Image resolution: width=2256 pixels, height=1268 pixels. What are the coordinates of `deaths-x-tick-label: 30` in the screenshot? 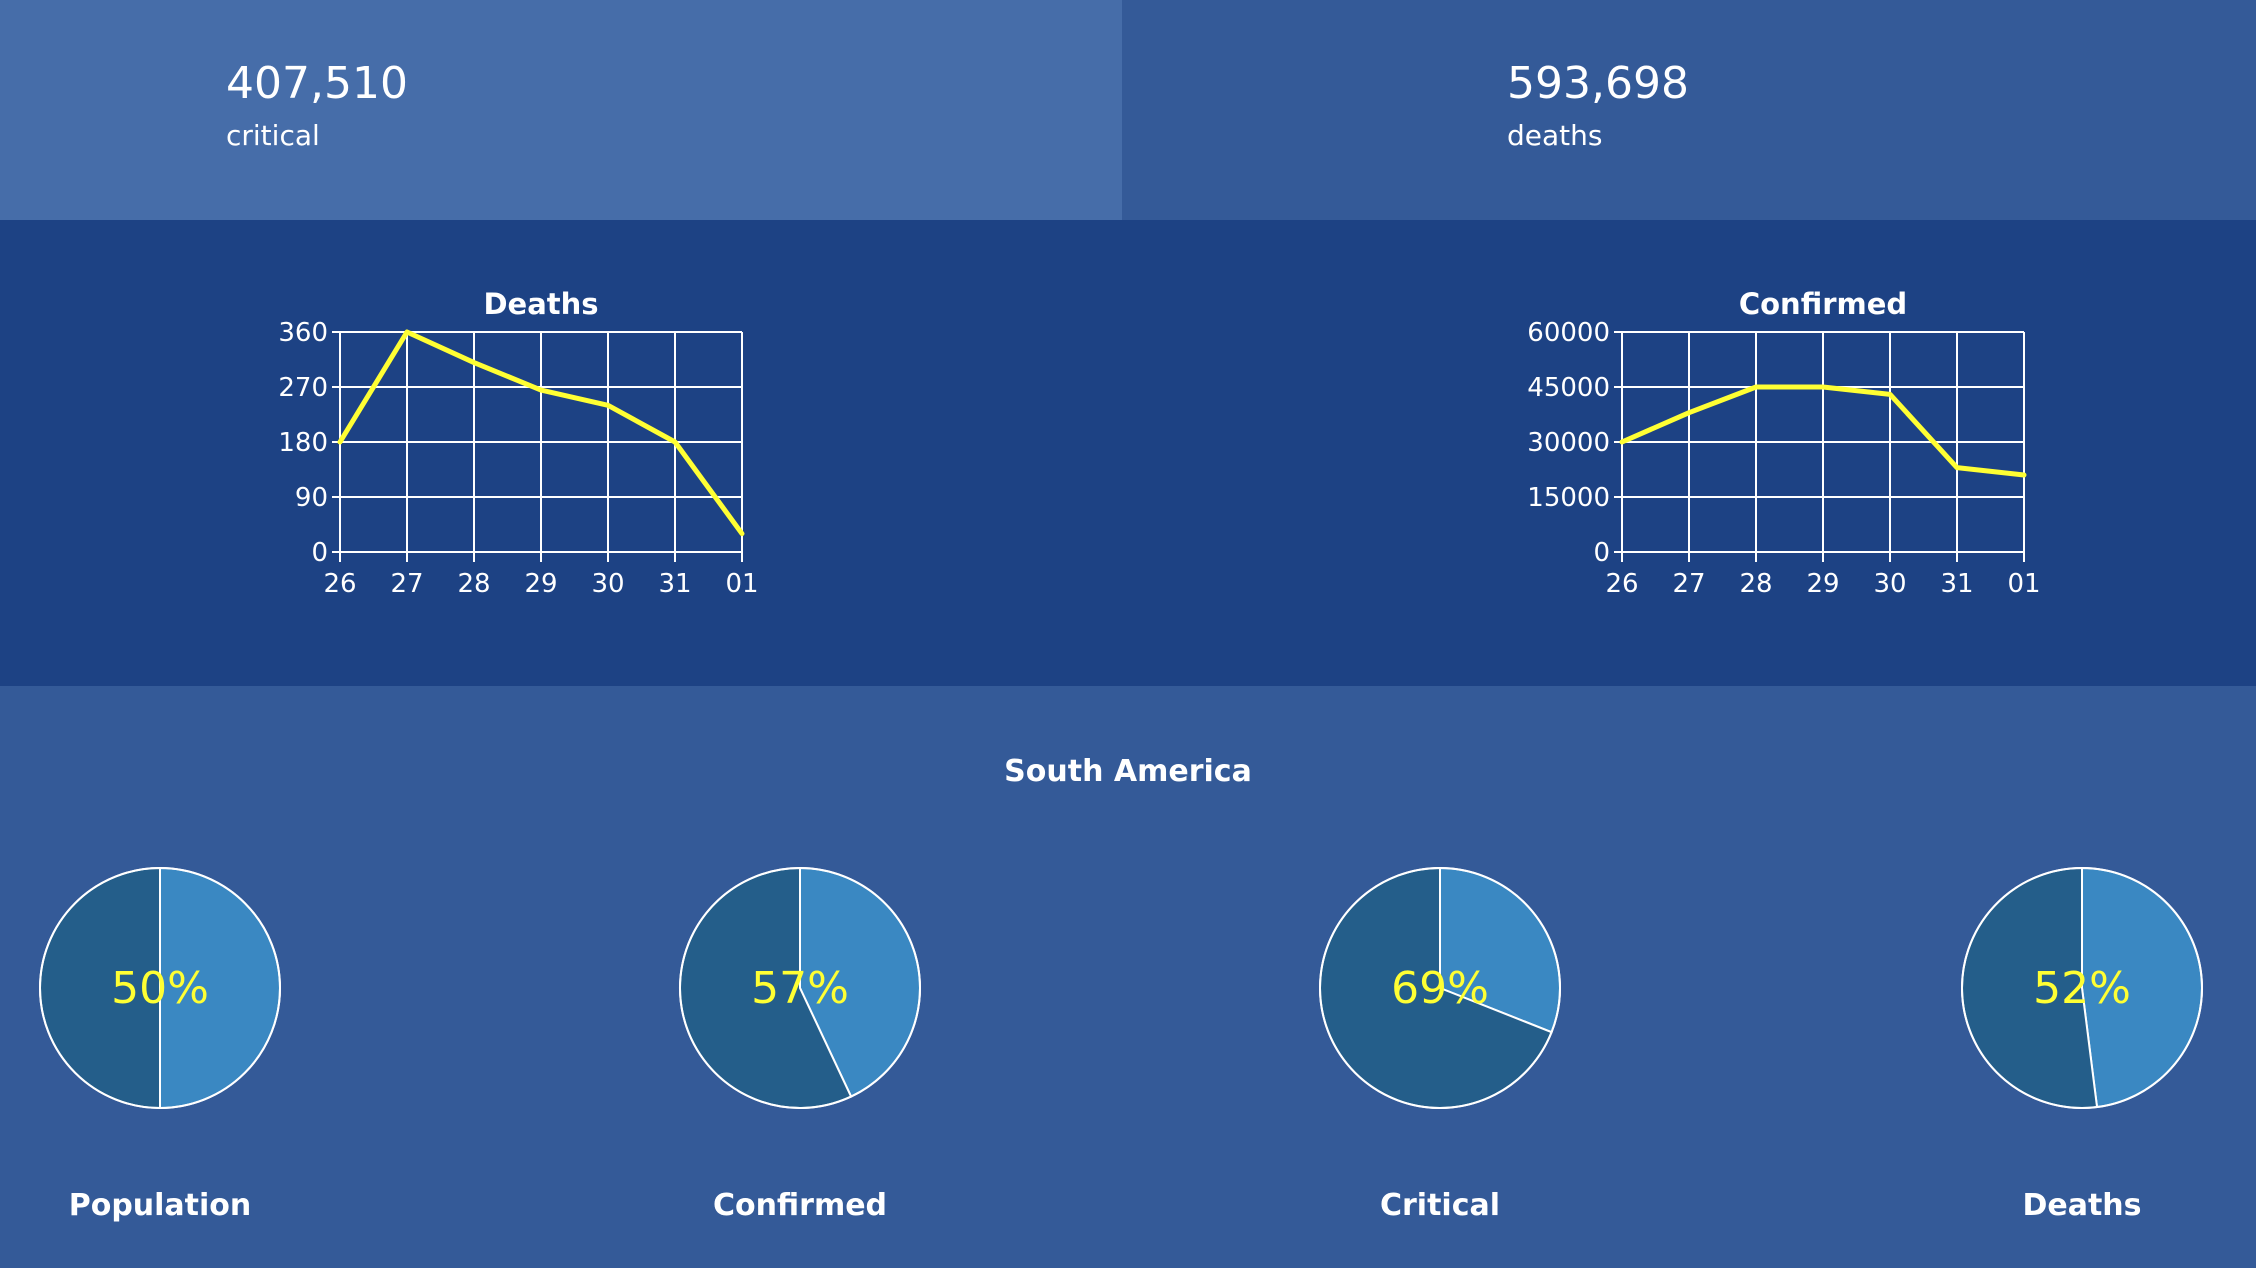 It's located at (607, 584).